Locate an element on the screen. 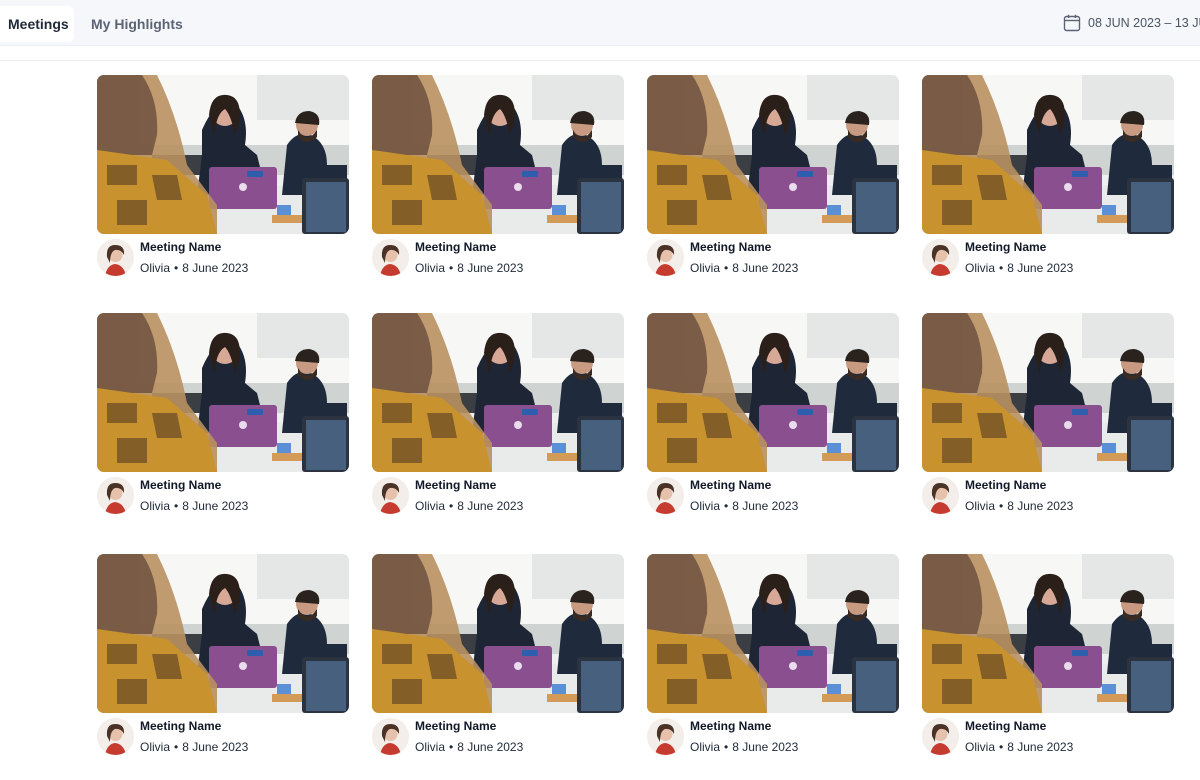 This screenshot has height=780, width=1200. date-range-picker: 08 JUN 2023 – 13 JUN is located at coordinates (1131, 23).